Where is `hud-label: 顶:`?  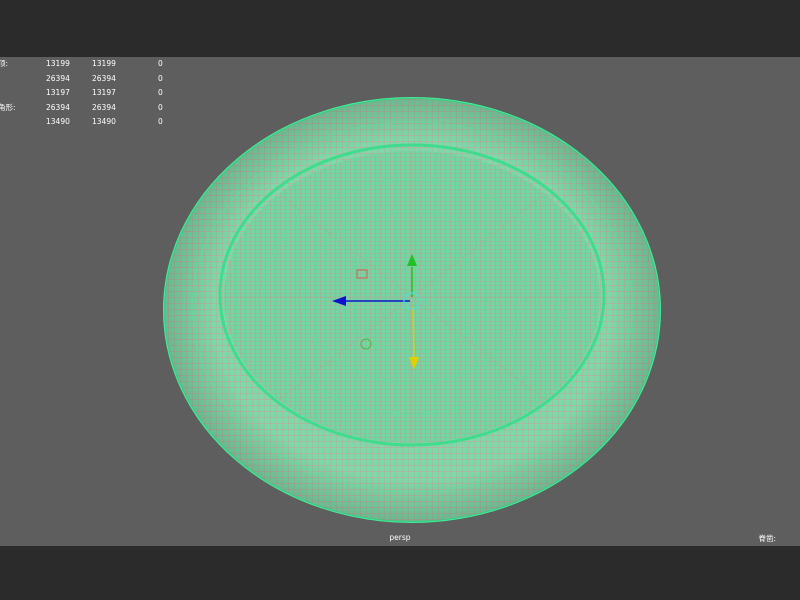
hud-label: 顶: is located at coordinates (4, 63).